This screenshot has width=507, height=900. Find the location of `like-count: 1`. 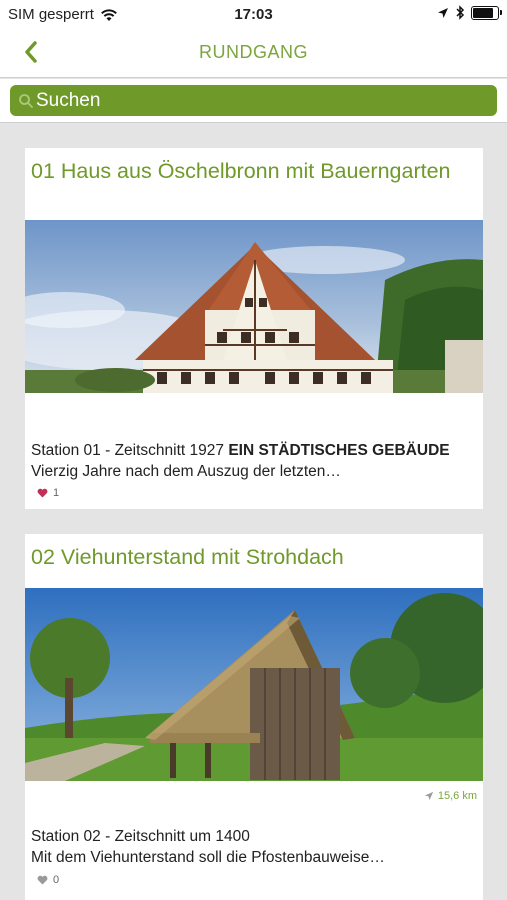

like-count: 1 is located at coordinates (56, 493).